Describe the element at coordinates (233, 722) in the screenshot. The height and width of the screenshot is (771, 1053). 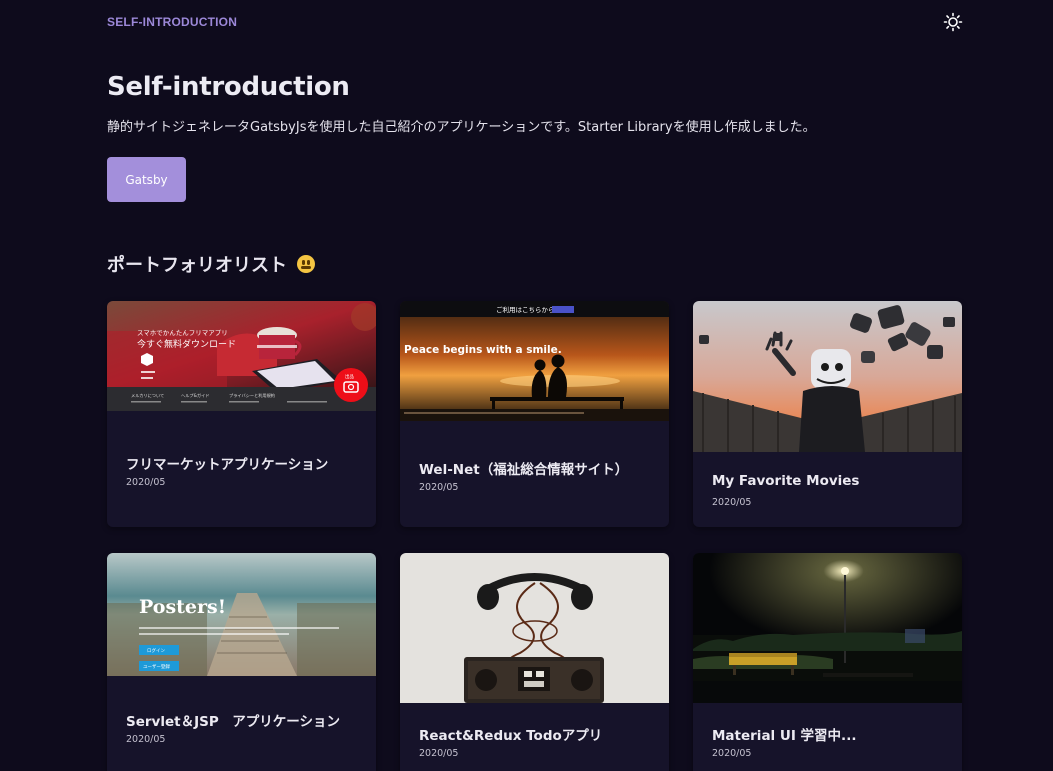
I see `card-title: Servlet＆JSP アプリケーション` at that location.